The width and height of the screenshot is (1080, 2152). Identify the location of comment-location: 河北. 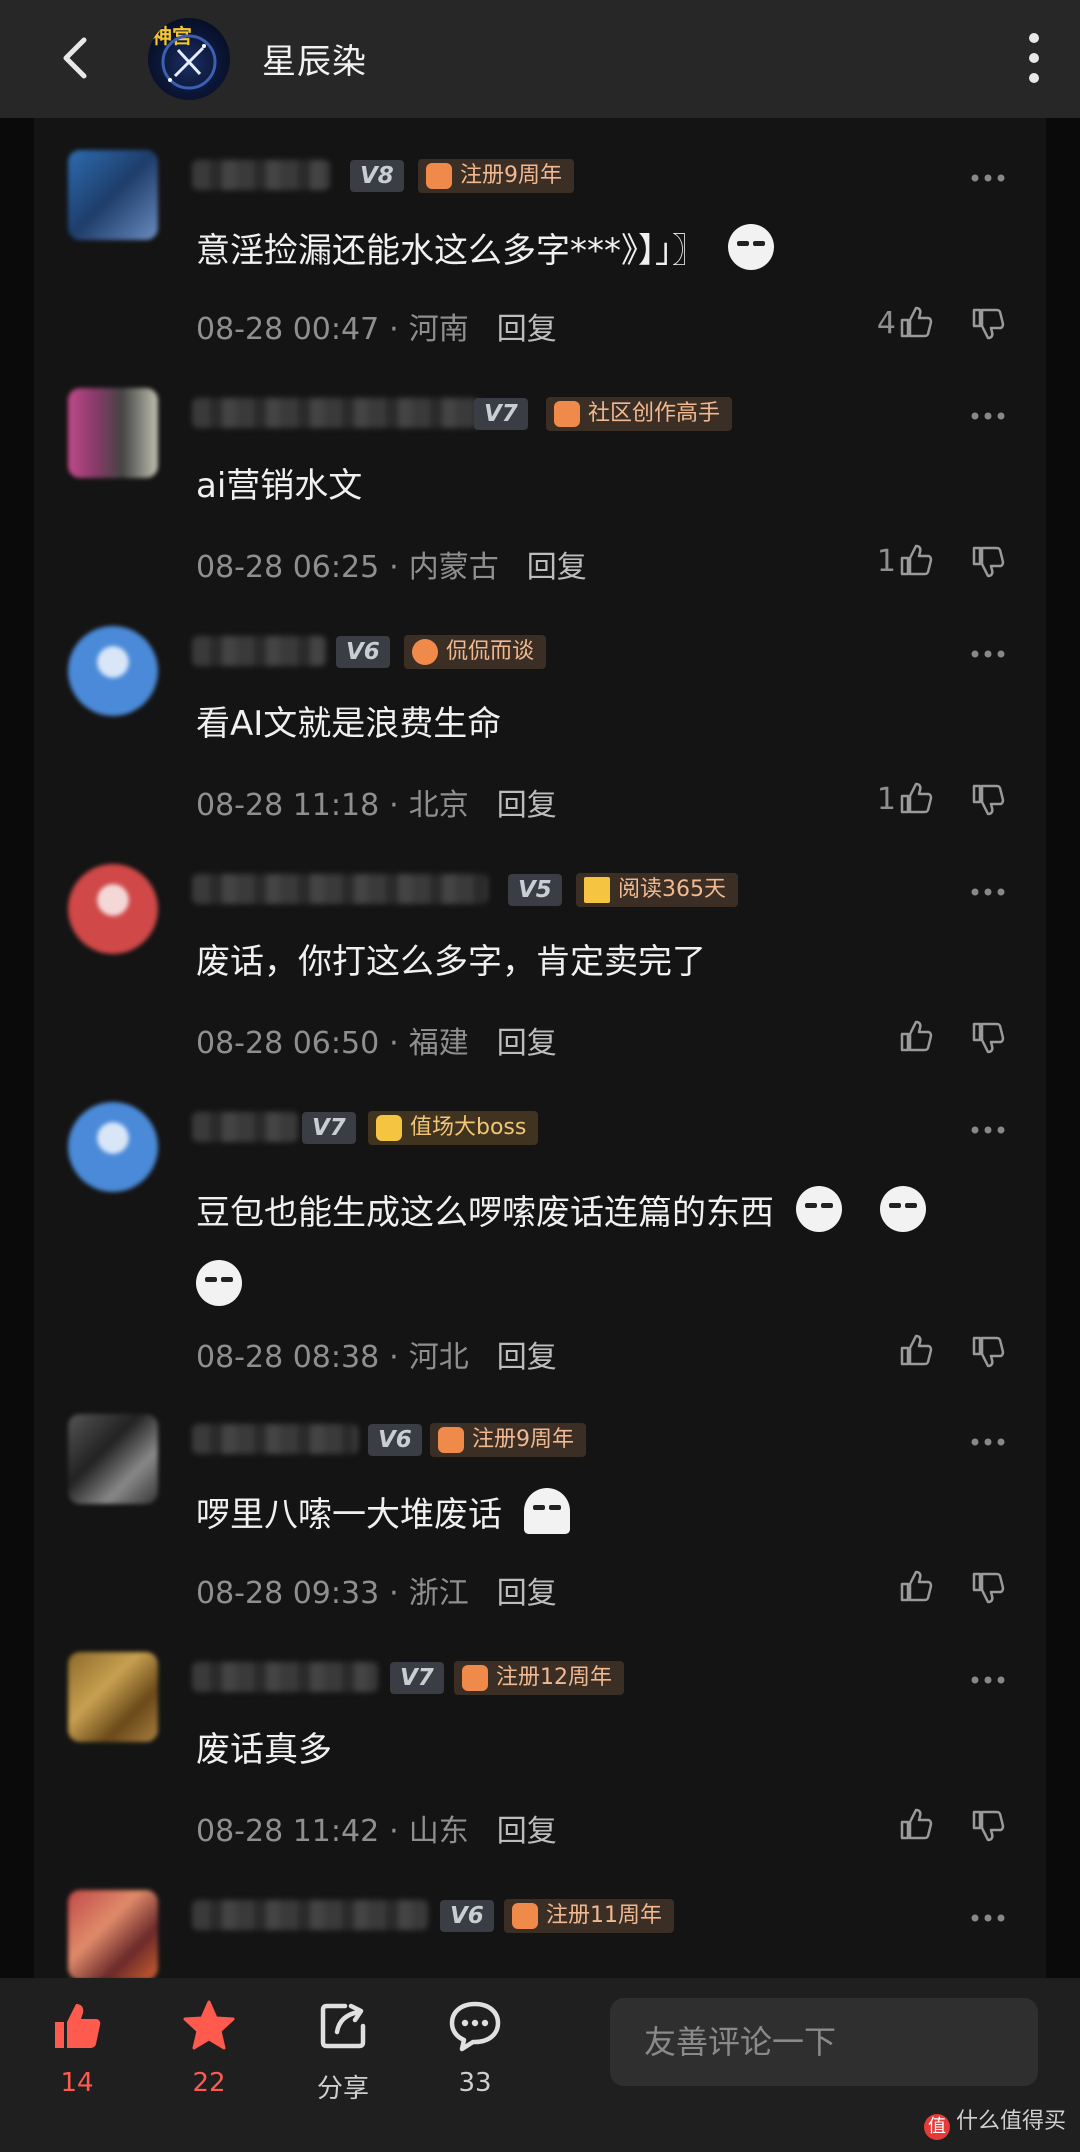
(438, 1357).